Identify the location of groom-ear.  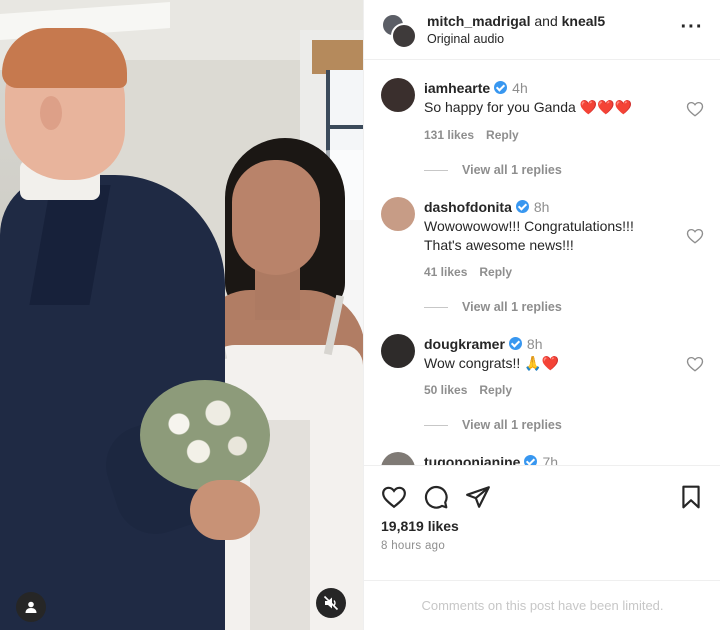
(51, 113).